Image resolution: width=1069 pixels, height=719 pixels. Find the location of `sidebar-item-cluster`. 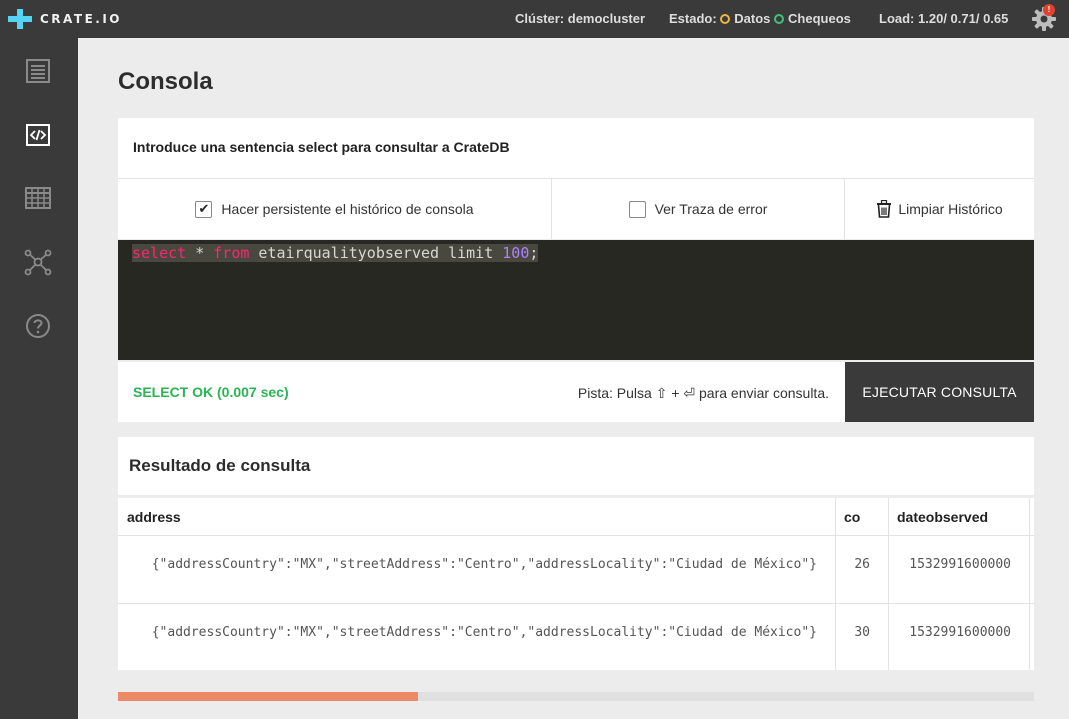

sidebar-item-cluster is located at coordinates (38, 262).